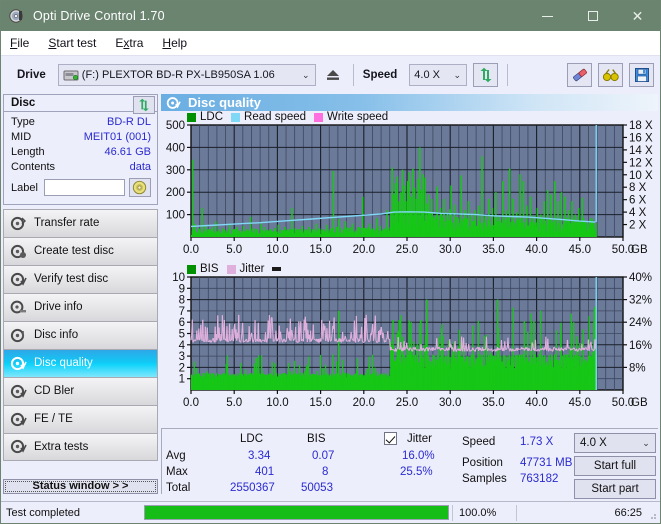 The width and height of the screenshot is (661, 524). I want to click on svg-text: 14 X, so click(641, 151).